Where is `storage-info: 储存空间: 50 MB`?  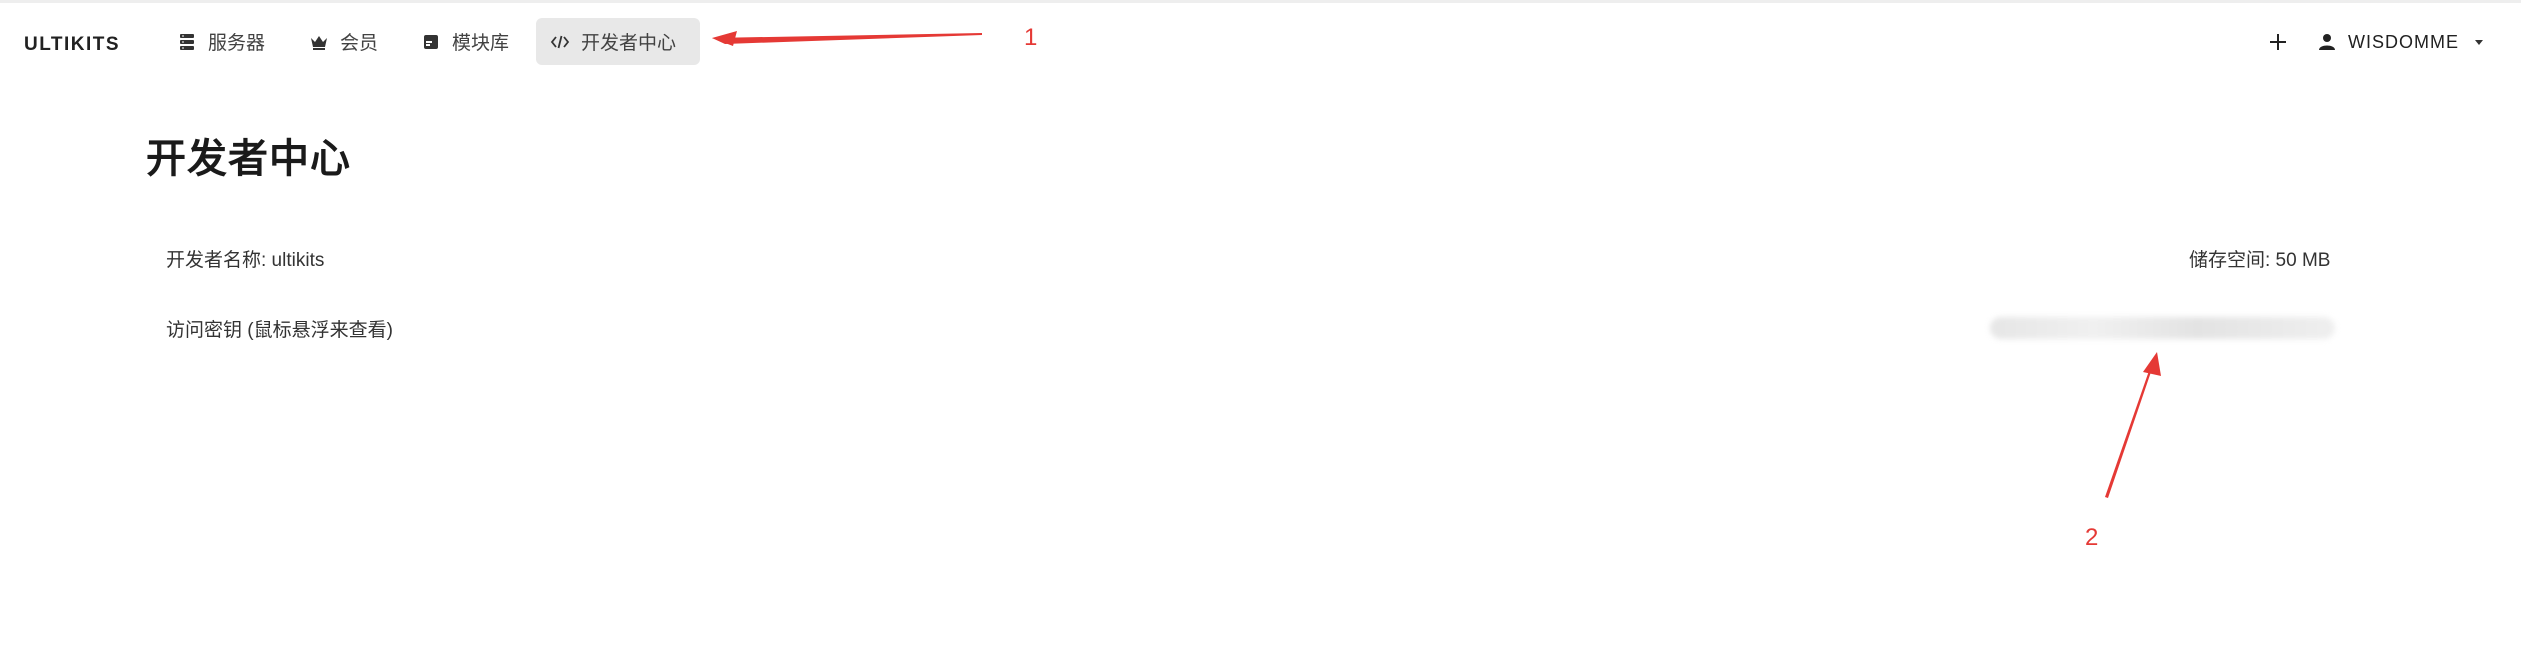 storage-info: 储存空间: 50 MB is located at coordinates (2260, 260).